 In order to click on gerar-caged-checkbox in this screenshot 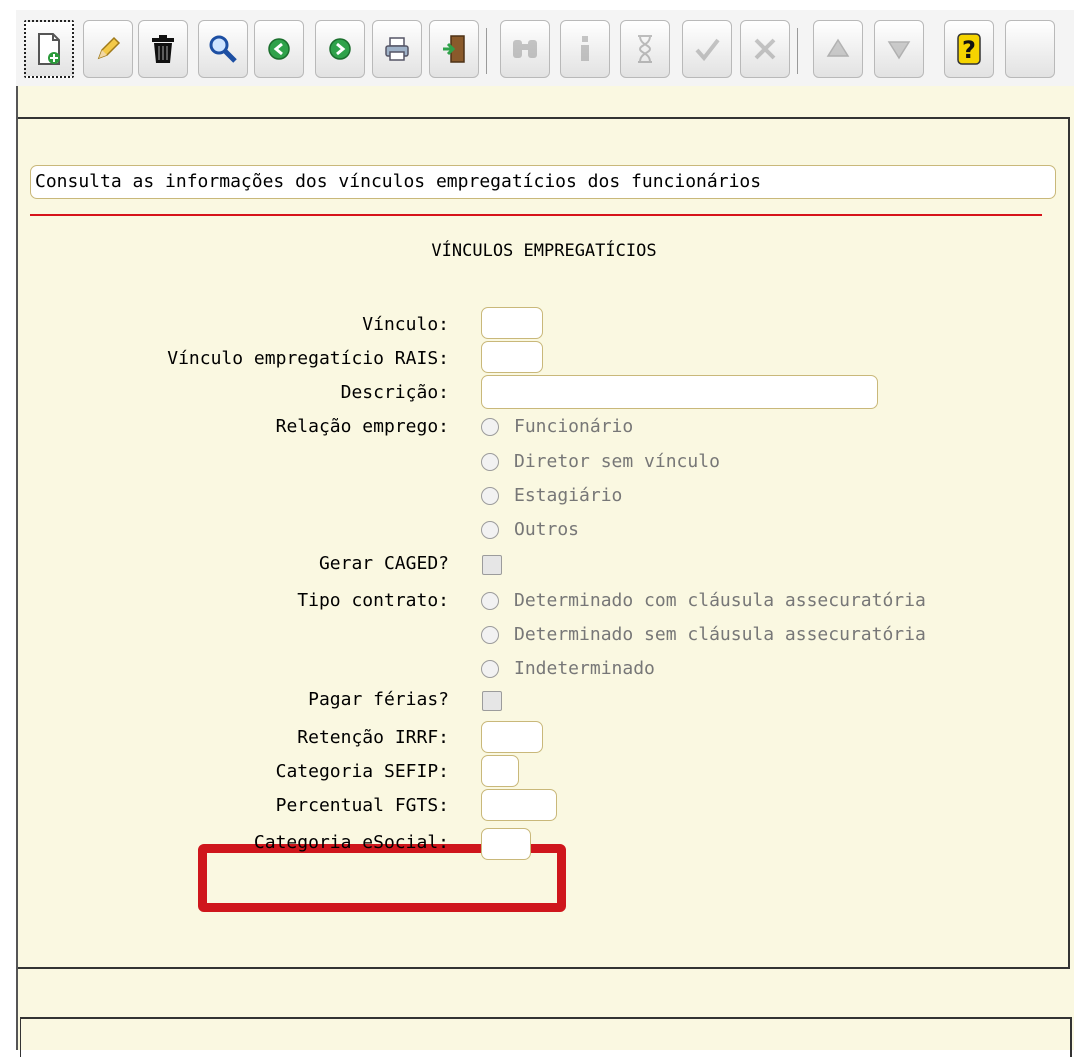, I will do `click(492, 565)`.